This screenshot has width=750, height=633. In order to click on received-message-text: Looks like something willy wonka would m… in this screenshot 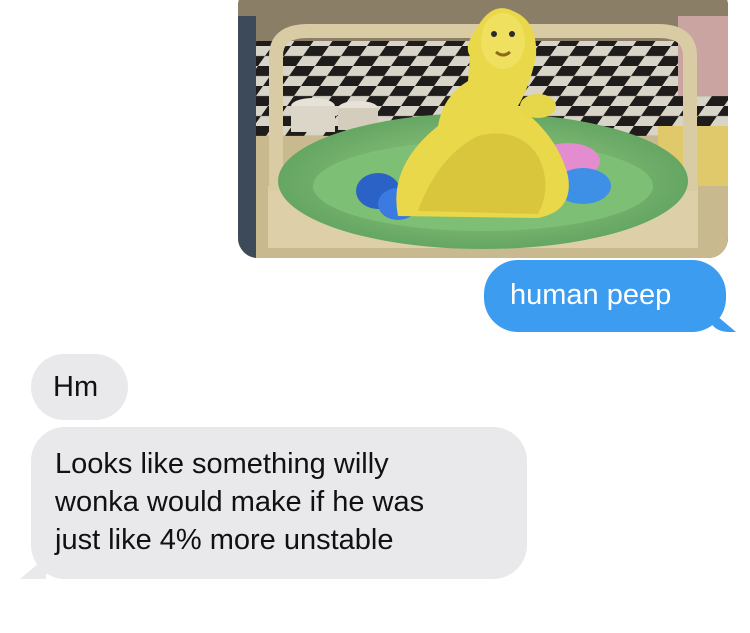, I will do `click(290, 502)`.